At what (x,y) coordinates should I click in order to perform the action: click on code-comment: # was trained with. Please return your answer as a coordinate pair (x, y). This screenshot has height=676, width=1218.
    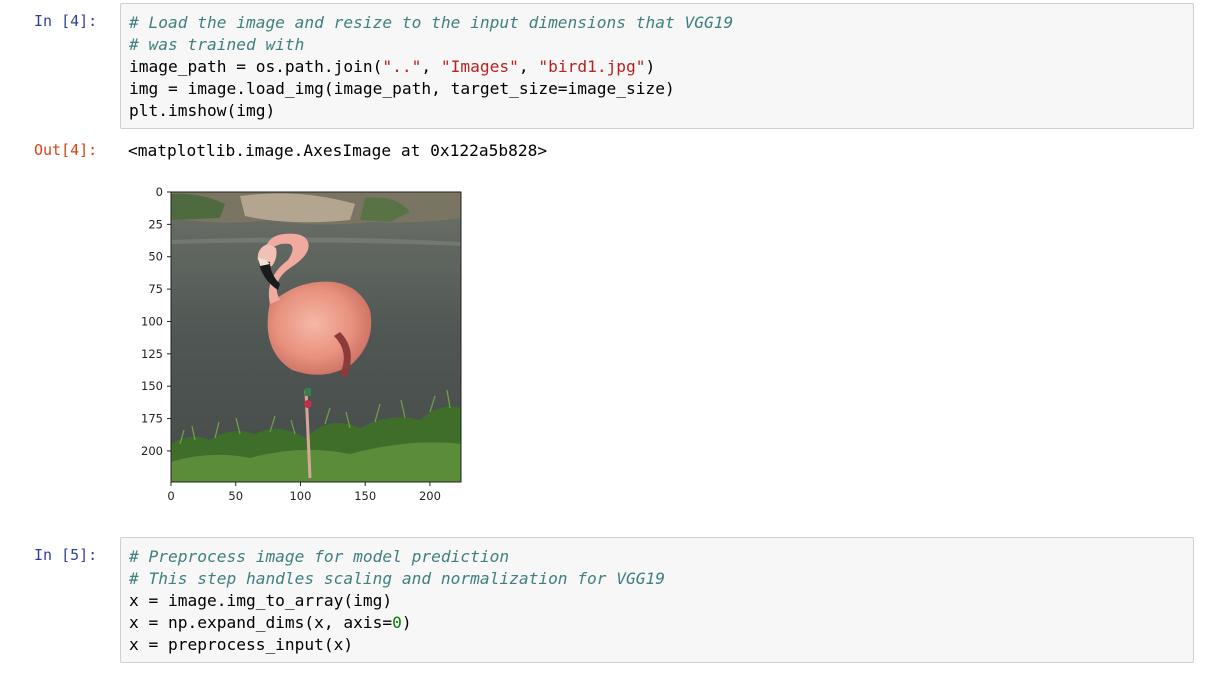
    Looking at the image, I should click on (217, 44).